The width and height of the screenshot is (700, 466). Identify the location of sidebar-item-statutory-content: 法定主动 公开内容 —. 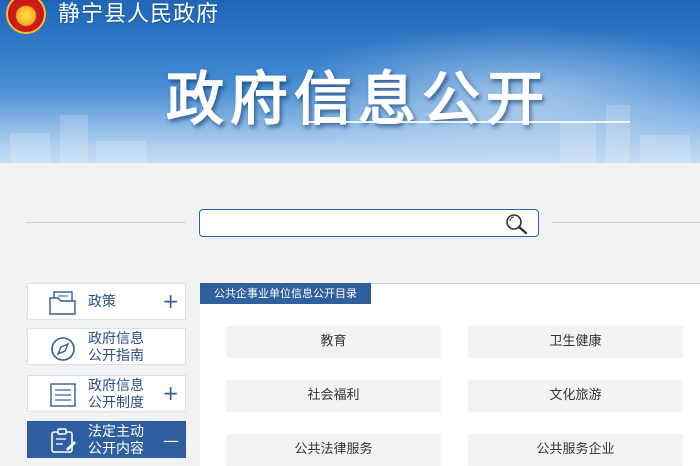
(106, 439).